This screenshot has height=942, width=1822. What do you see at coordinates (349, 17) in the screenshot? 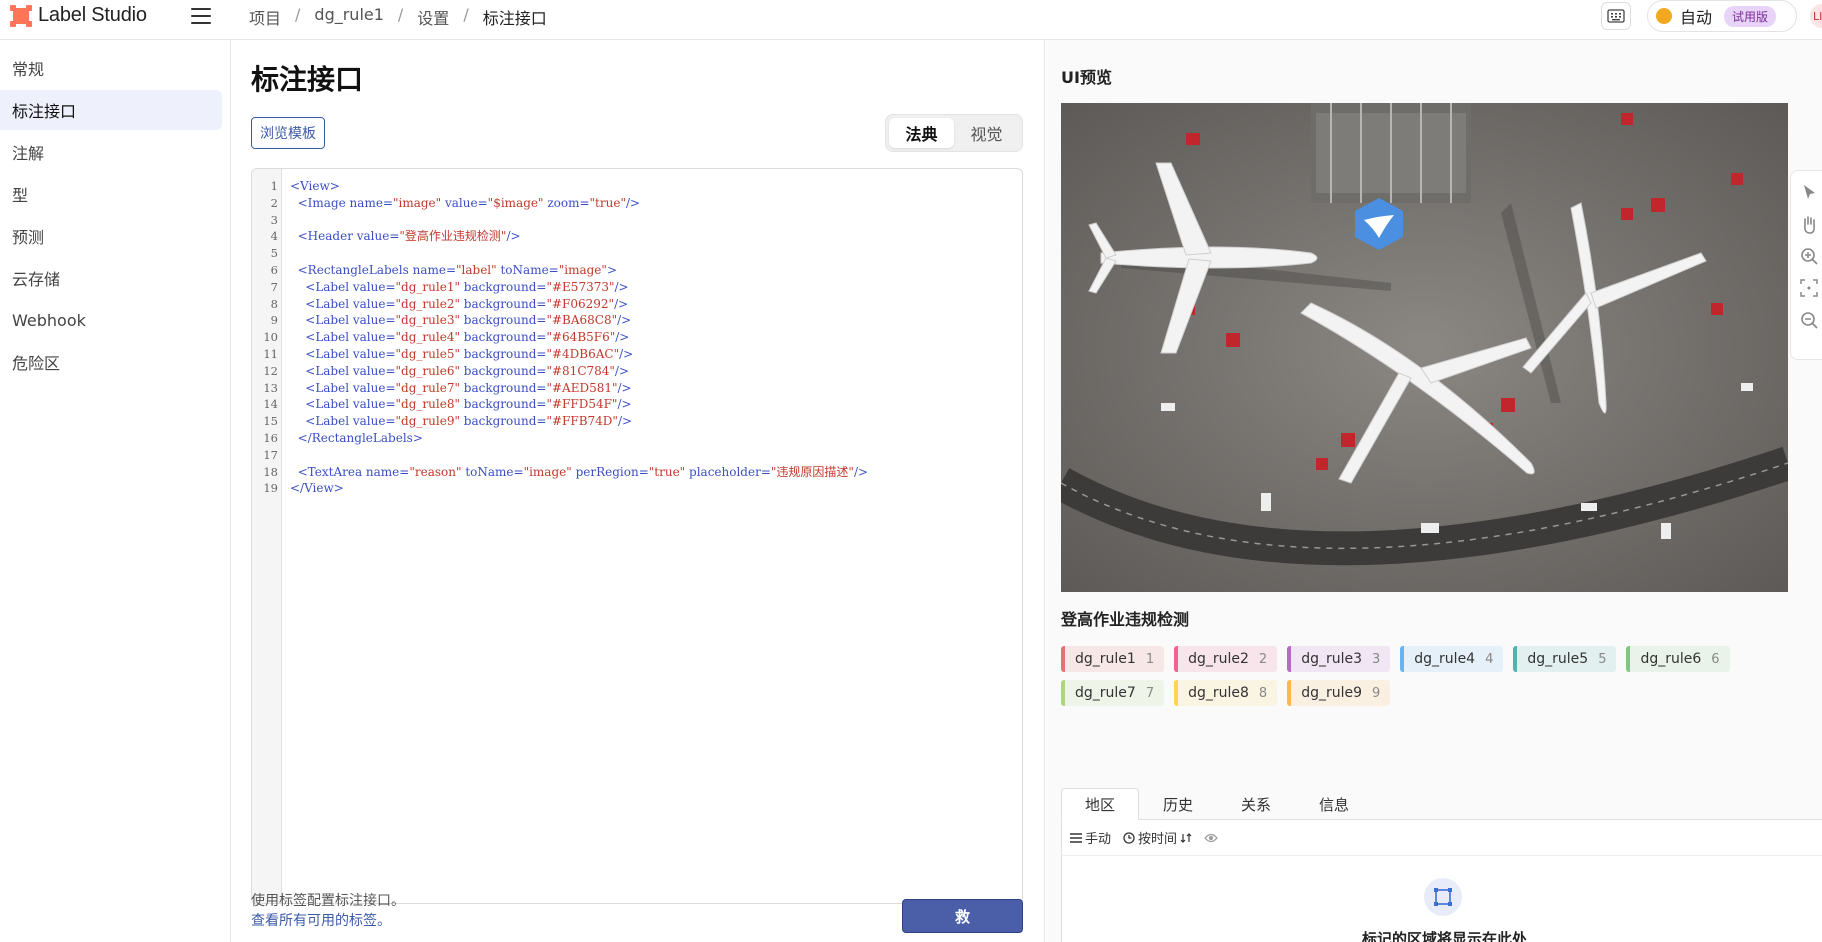
I see `breadcrumb-project: dg_rule1` at bounding box center [349, 17].